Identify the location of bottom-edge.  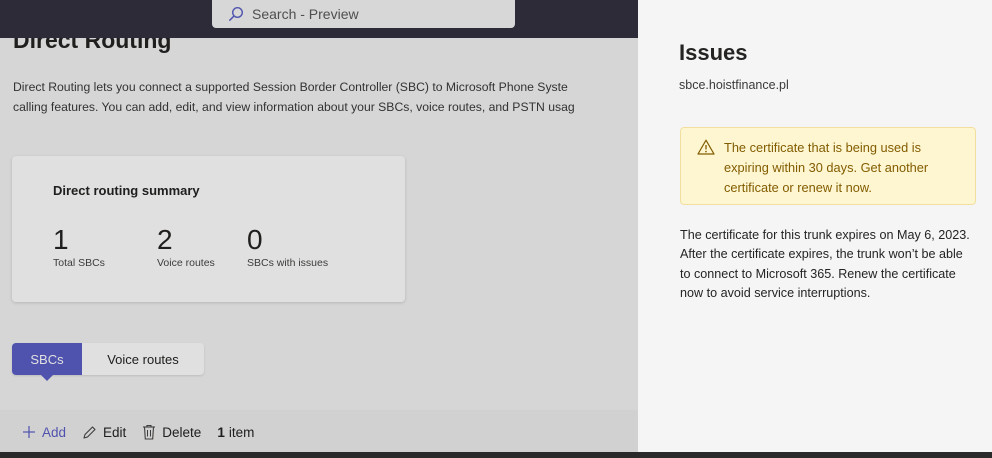
(496, 455).